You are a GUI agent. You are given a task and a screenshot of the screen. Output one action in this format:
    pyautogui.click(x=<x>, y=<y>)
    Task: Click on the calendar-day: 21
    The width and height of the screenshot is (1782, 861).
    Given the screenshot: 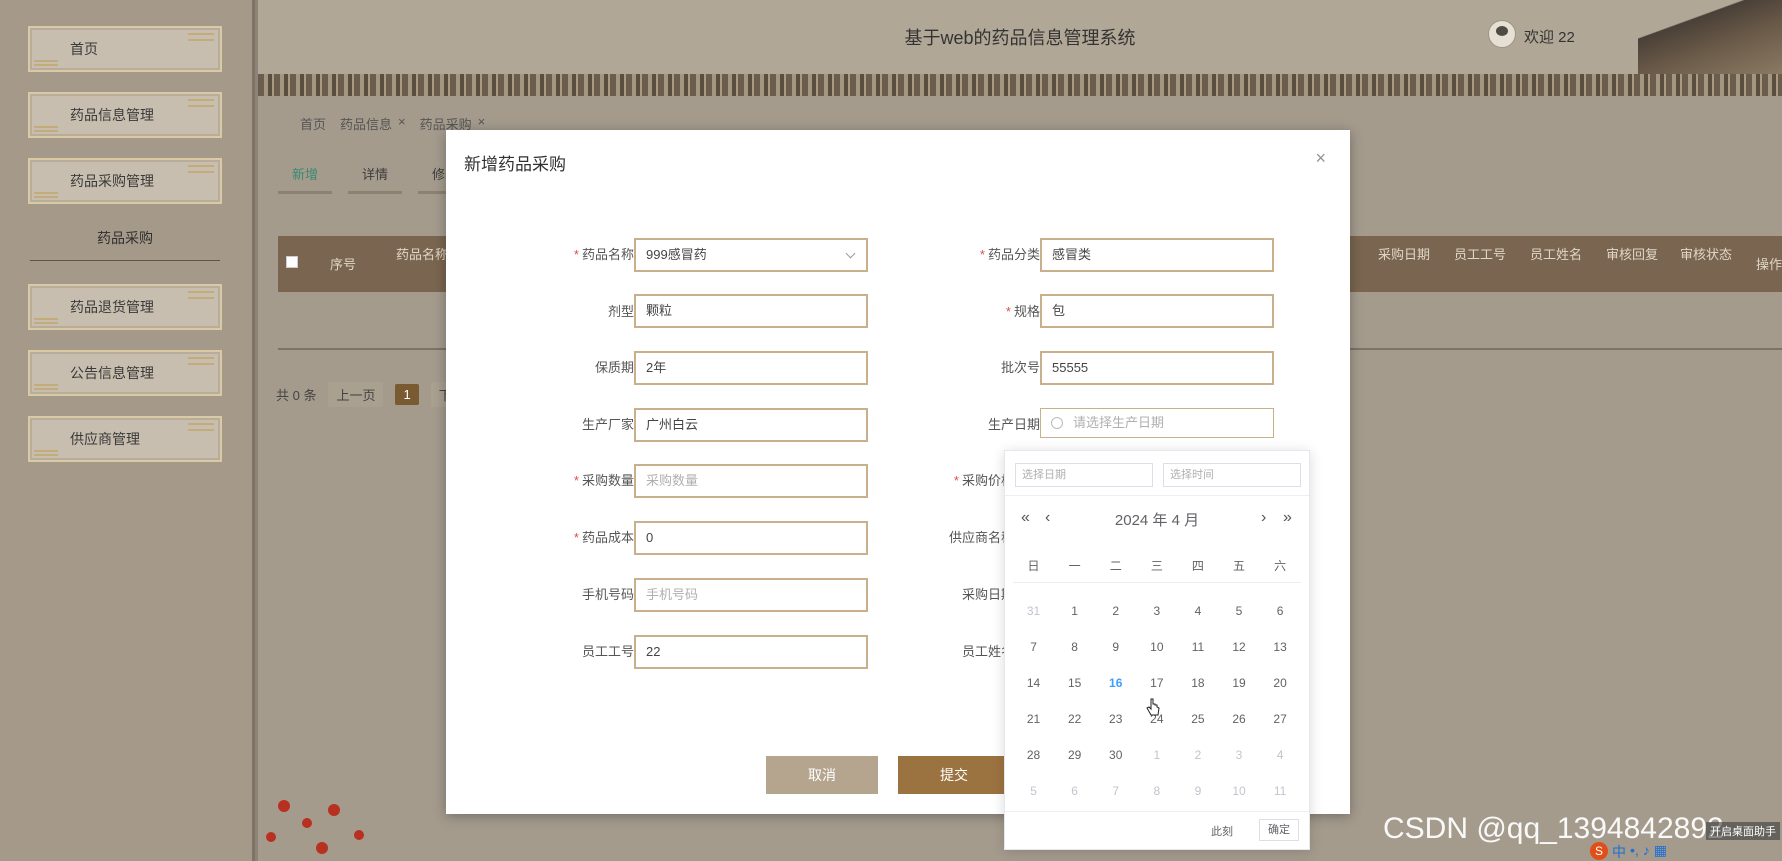 What is the action you would take?
    pyautogui.click(x=1033, y=719)
    